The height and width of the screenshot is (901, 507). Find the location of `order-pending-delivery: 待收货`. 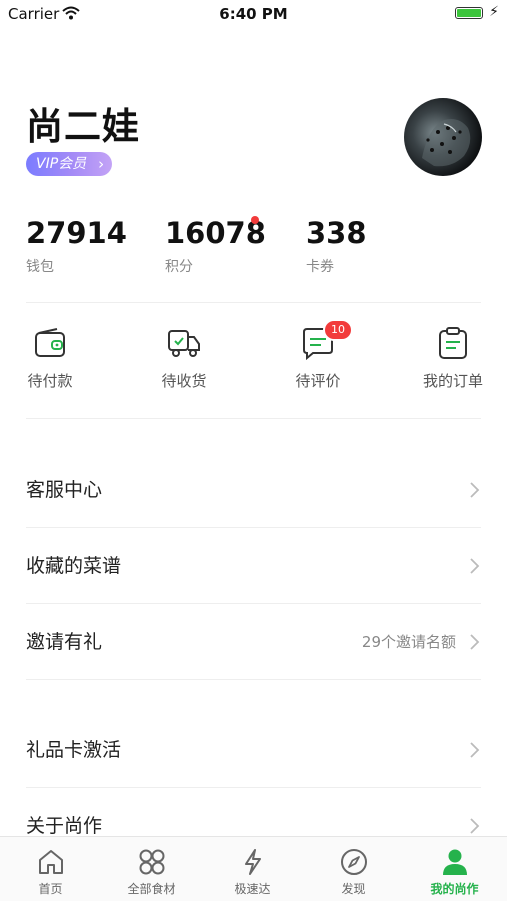

order-pending-delivery: 待收货 is located at coordinates (184, 358).